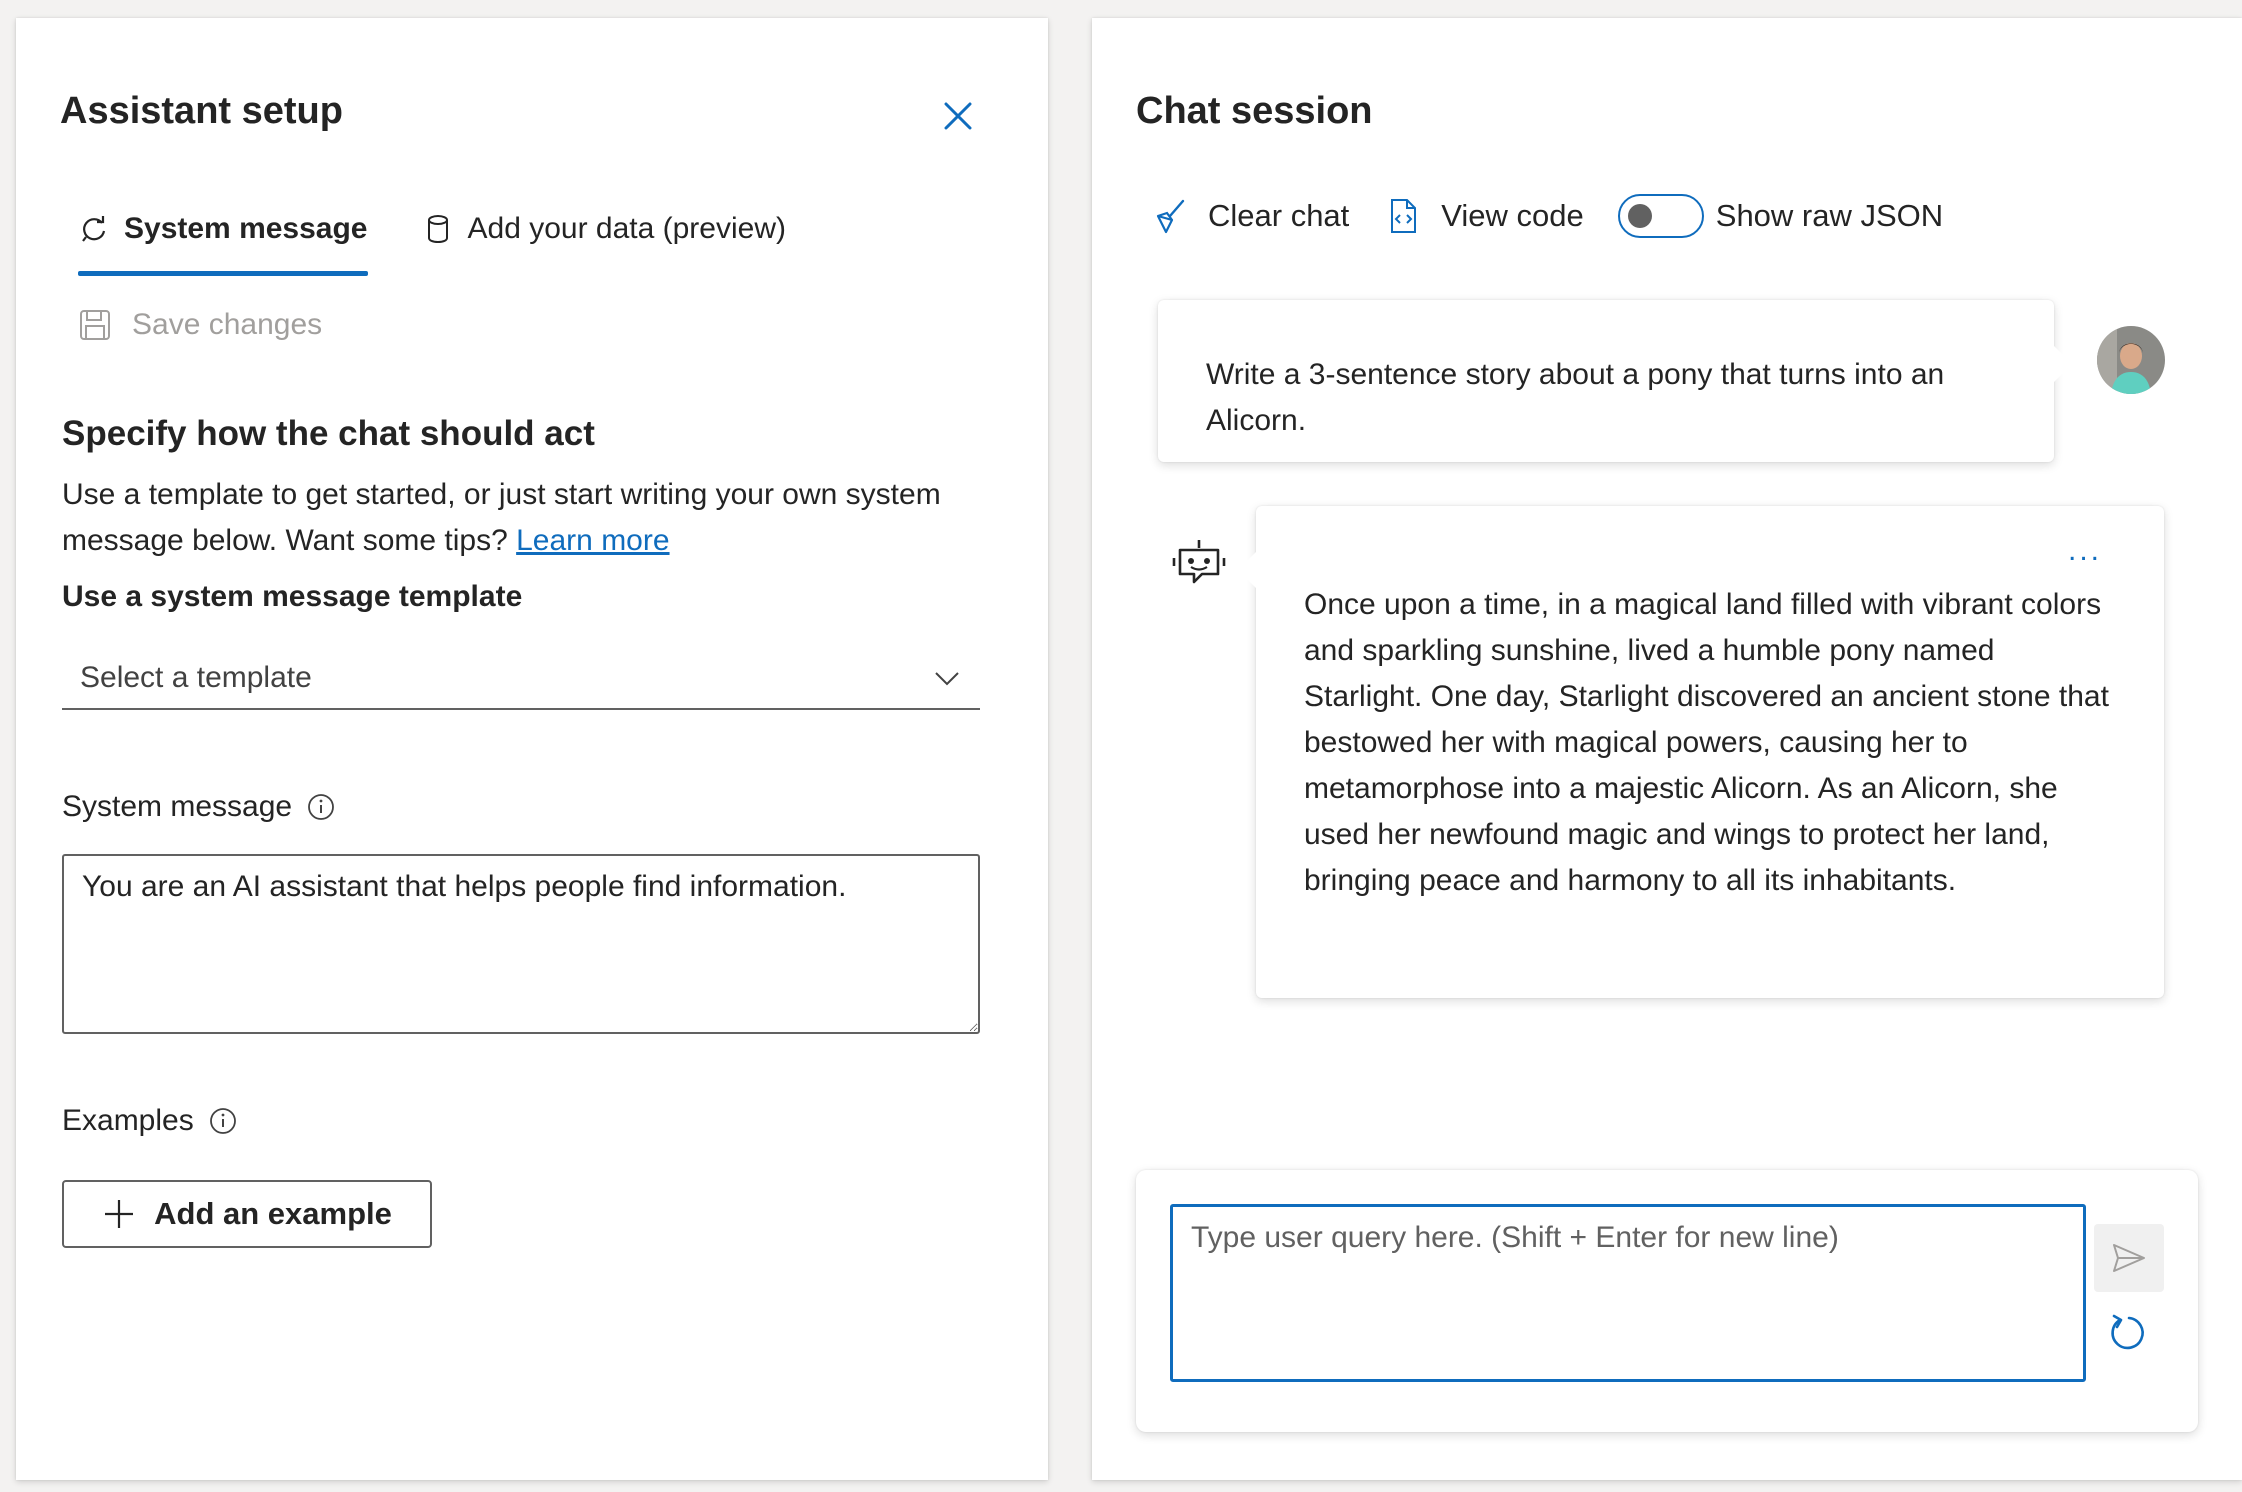 This screenshot has width=2242, height=1492. I want to click on regenerate-icon, so click(2129, 1333).